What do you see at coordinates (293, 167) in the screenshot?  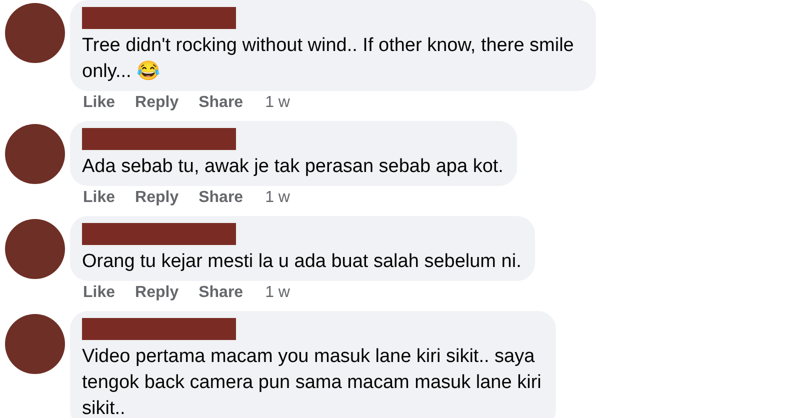 I see `comment-text: Ada sebab tu, awak je tak perasan sebab apa kot.` at bounding box center [293, 167].